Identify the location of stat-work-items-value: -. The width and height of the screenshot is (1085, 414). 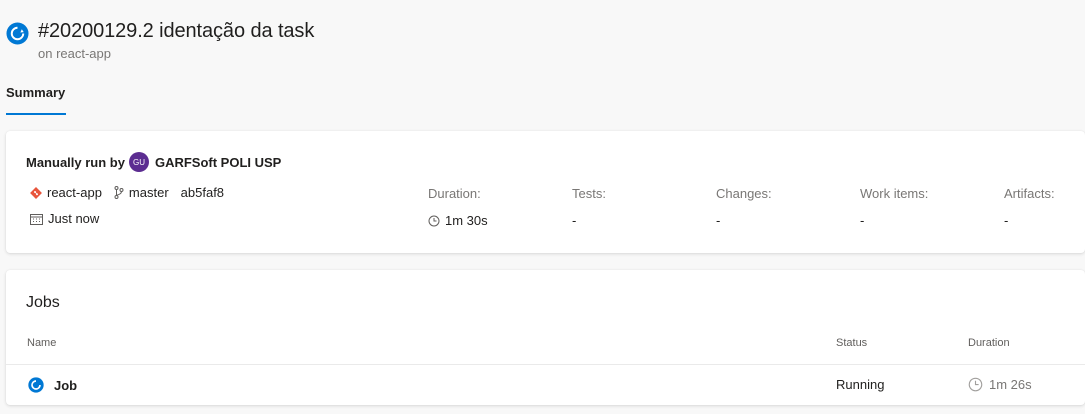
(862, 220).